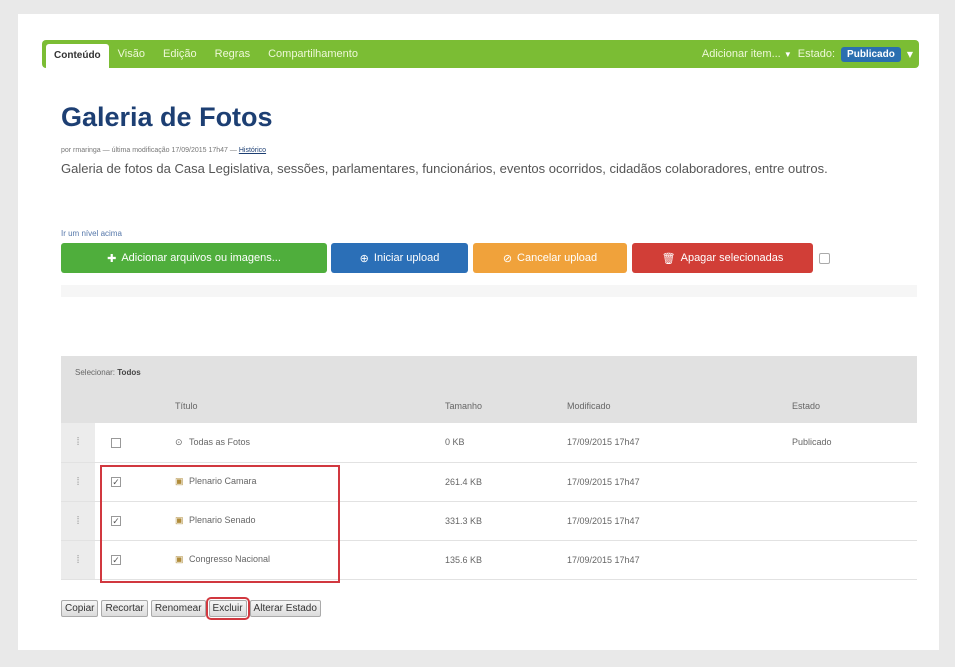  What do you see at coordinates (364, 258) in the screenshot?
I see `upload-icon: ⊕` at bounding box center [364, 258].